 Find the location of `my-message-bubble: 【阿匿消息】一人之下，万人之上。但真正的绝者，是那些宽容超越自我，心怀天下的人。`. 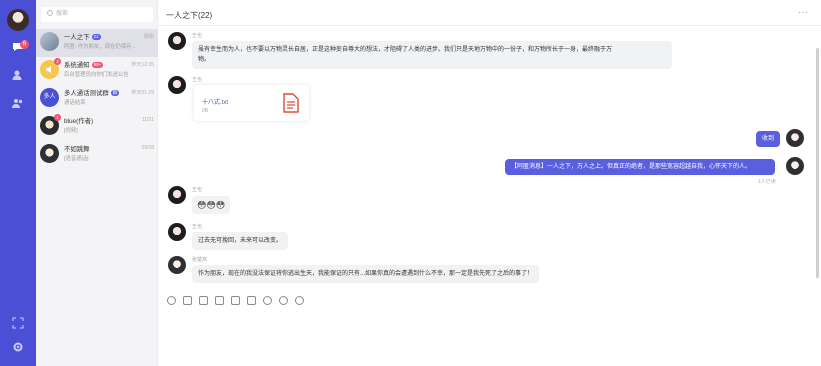

my-message-bubble: 【阿匿消息】一人之下，万人之上。但真正的绝者，是那些宽容超越自我，心怀天下的人。 is located at coordinates (640, 167).